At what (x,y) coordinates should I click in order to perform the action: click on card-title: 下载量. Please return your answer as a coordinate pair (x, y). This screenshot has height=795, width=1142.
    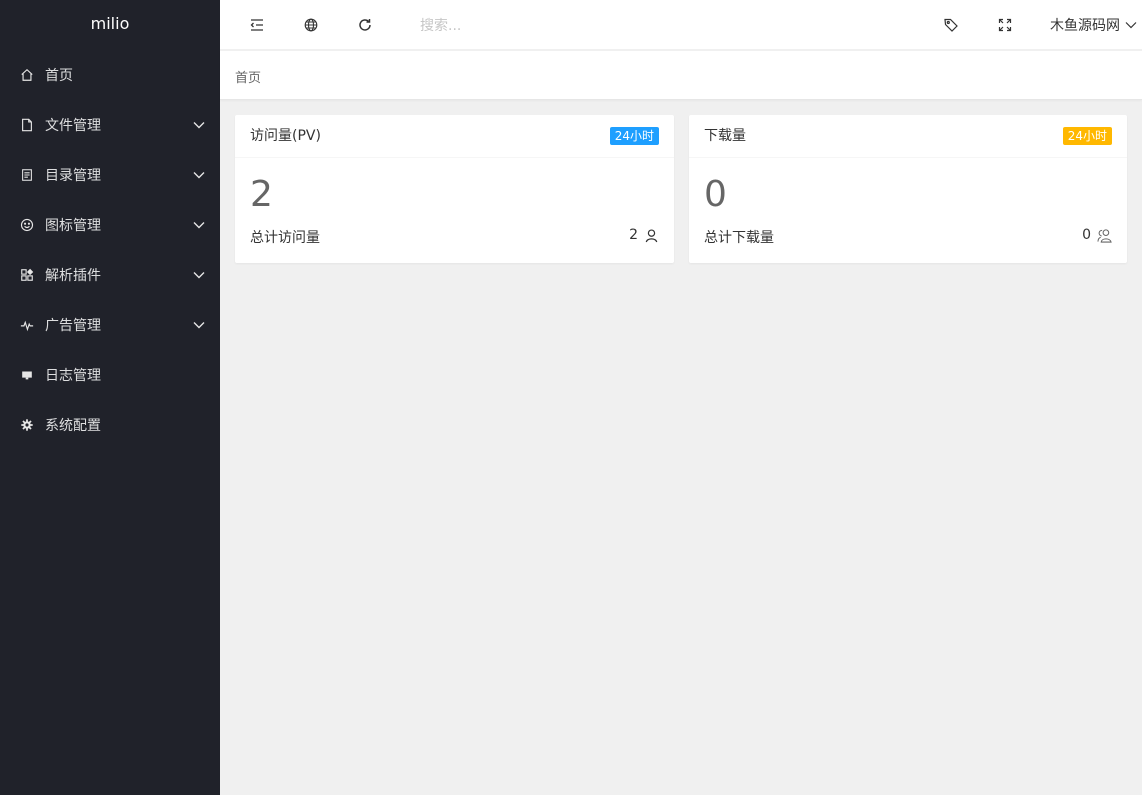
    Looking at the image, I should click on (725, 136).